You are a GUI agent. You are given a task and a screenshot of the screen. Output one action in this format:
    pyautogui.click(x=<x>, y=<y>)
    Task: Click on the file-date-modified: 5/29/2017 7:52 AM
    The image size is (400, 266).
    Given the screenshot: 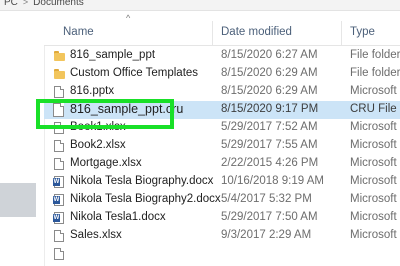 What is the action you would take?
    pyautogui.click(x=269, y=127)
    